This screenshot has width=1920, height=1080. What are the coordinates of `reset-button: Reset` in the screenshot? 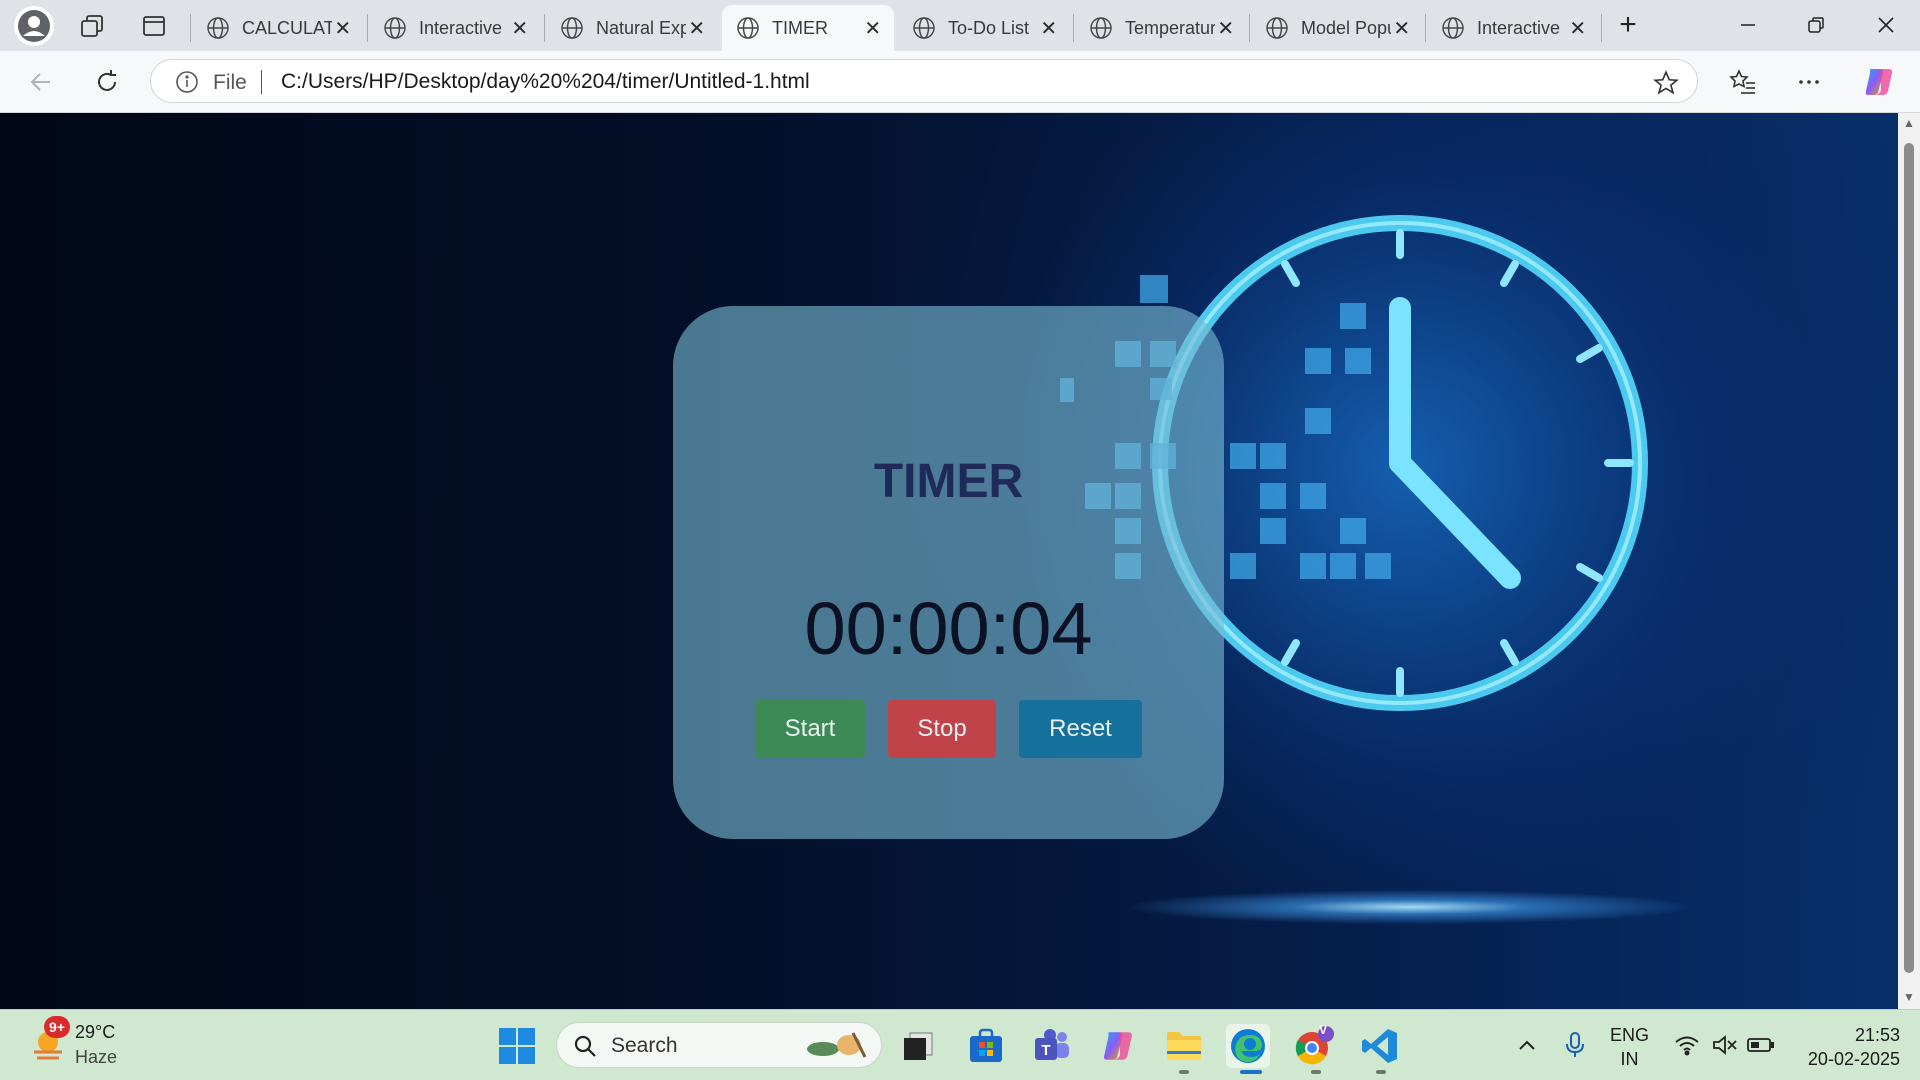 It's located at (1080, 729).